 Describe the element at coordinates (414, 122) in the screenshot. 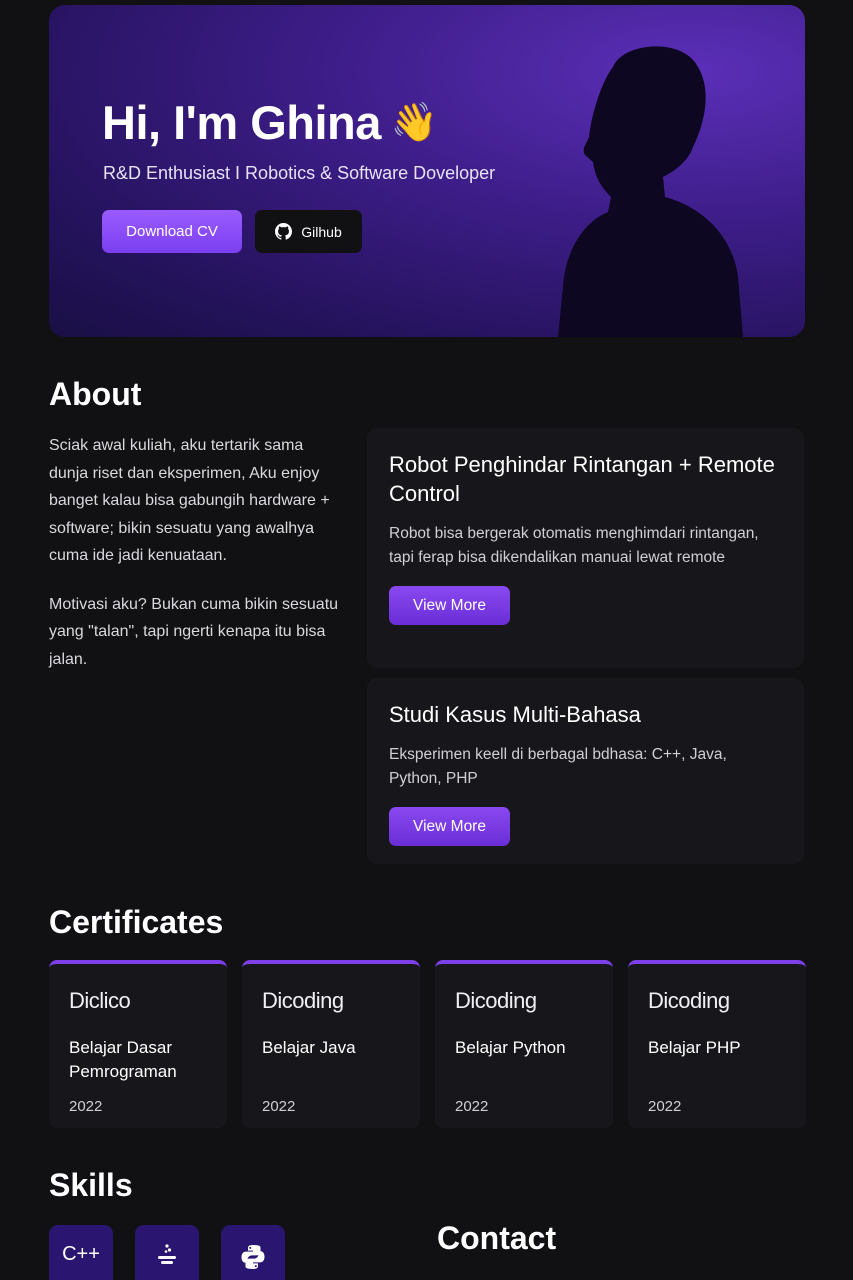

I see `waving-hand-icon: 👋` at that location.